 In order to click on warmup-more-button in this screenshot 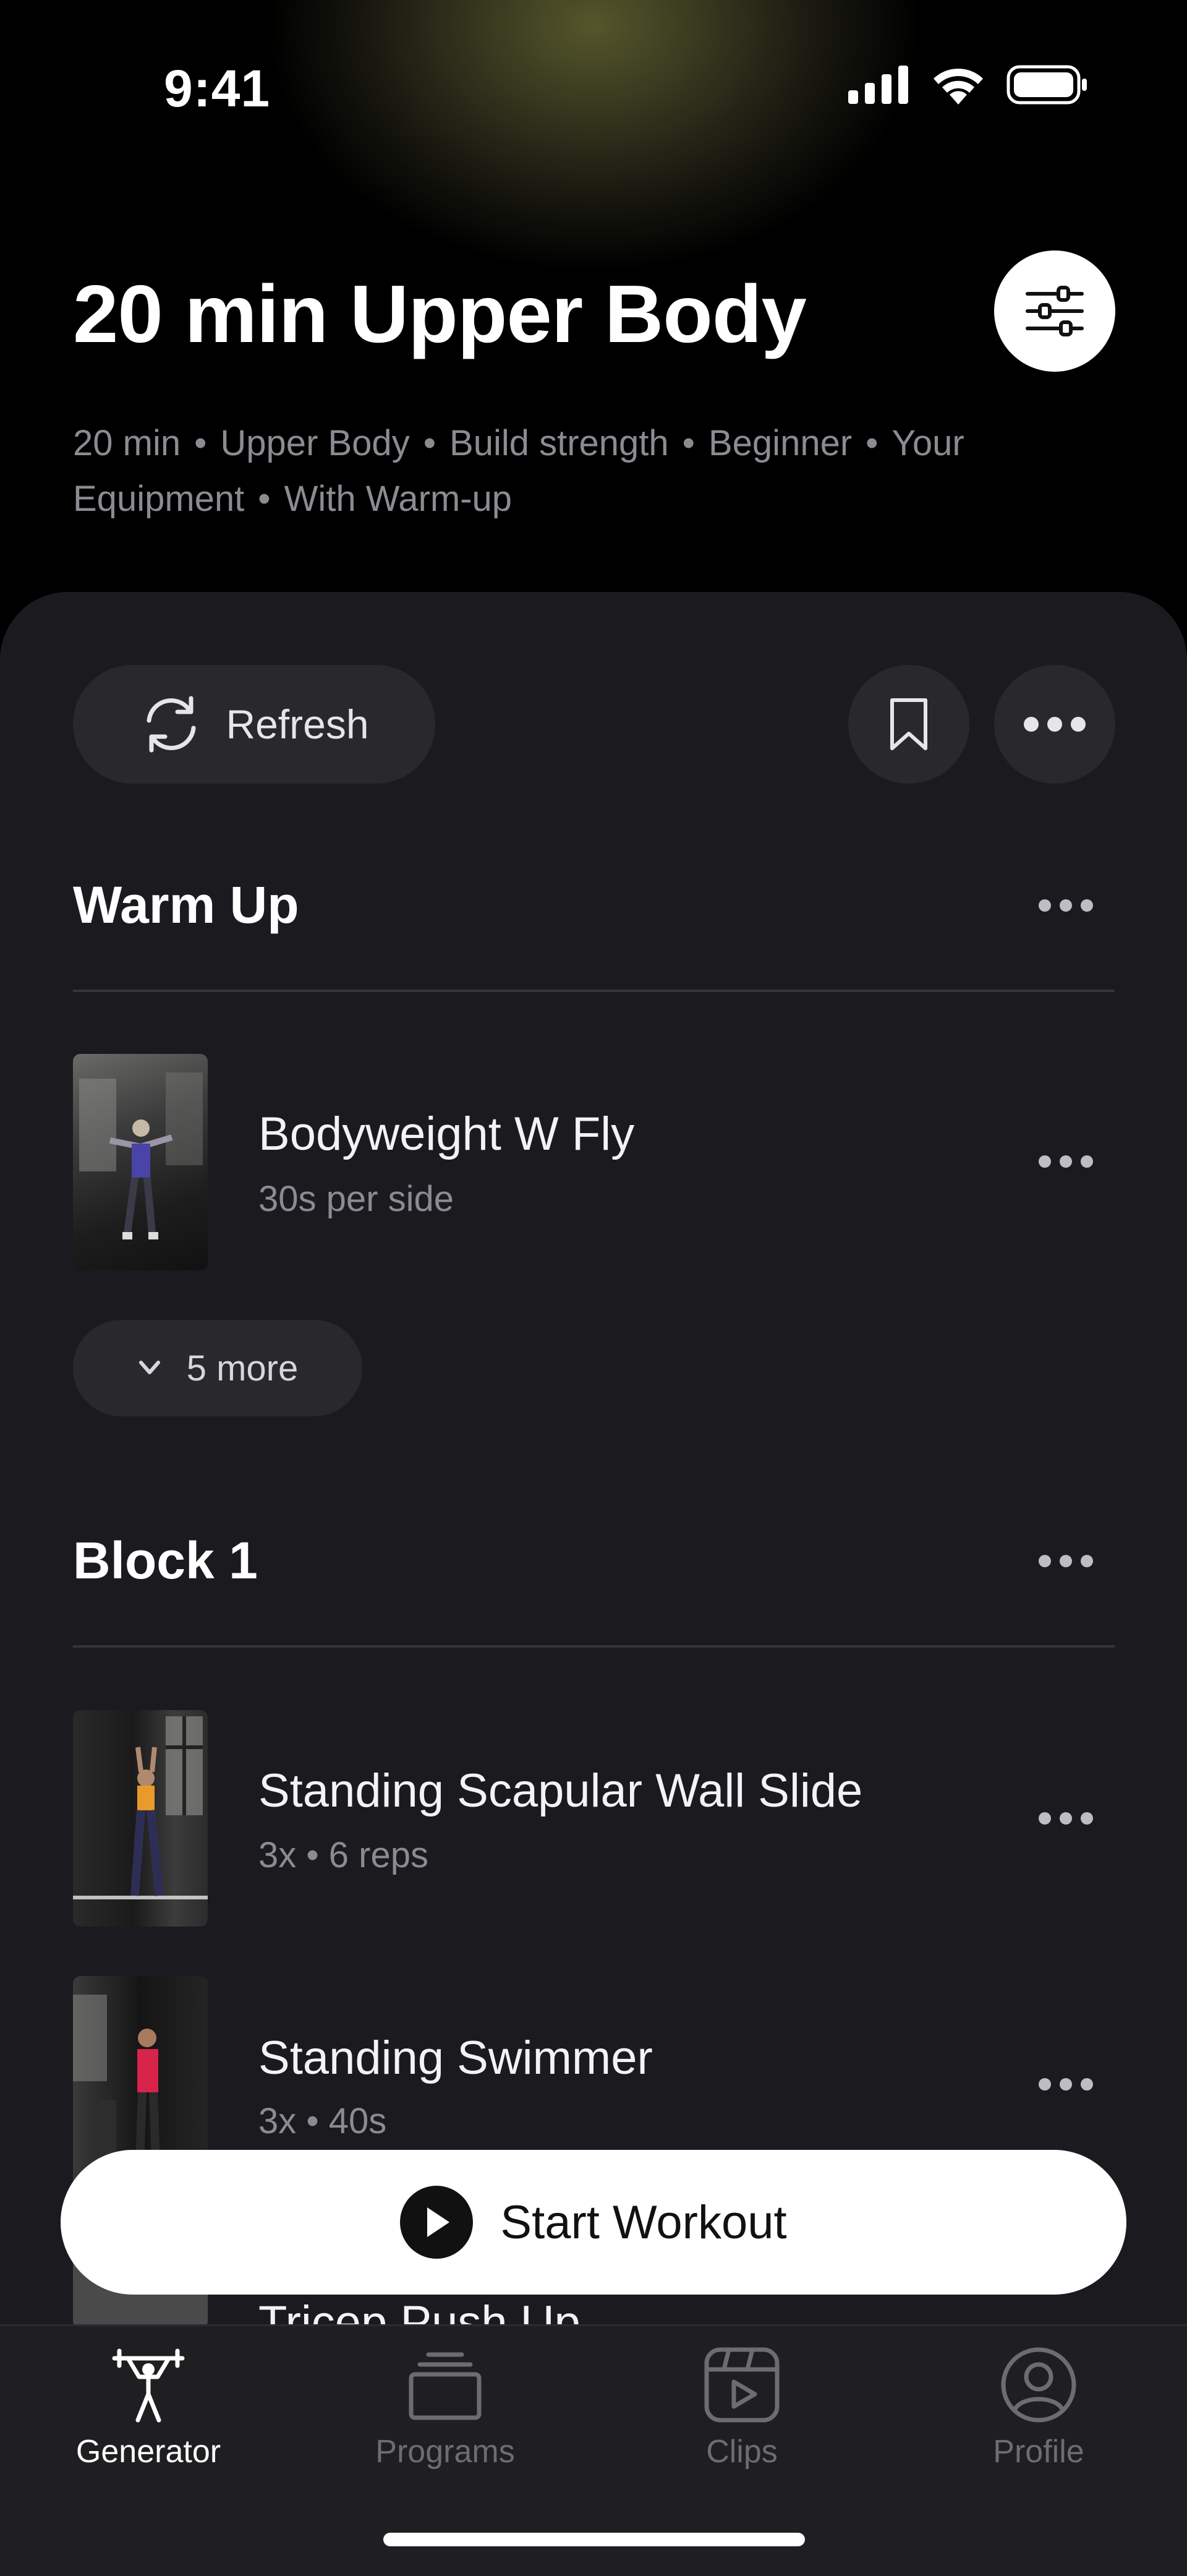, I will do `click(1066, 906)`.